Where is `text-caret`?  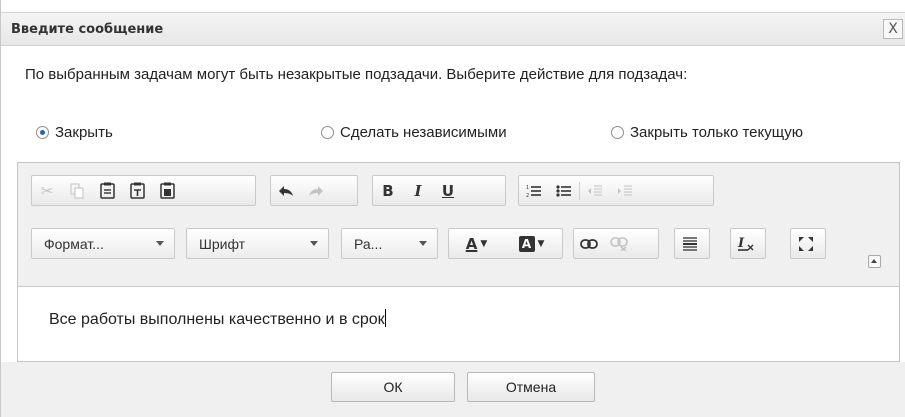 text-caret is located at coordinates (385, 318).